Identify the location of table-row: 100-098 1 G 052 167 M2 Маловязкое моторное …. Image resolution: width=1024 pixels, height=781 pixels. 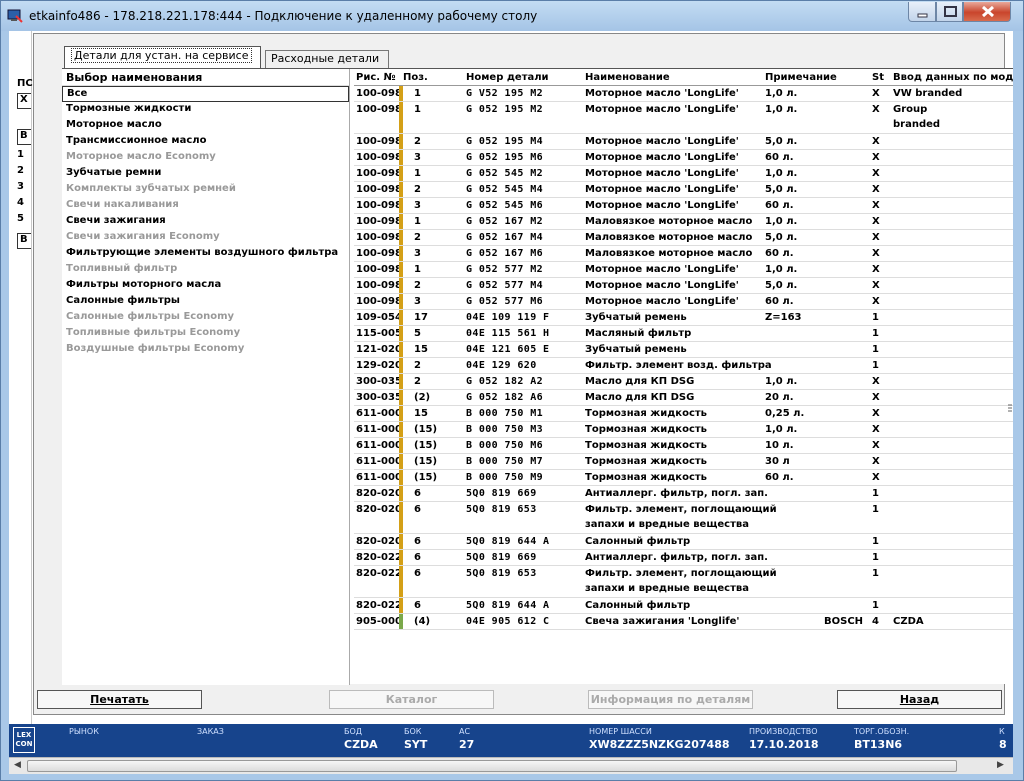
(683, 222).